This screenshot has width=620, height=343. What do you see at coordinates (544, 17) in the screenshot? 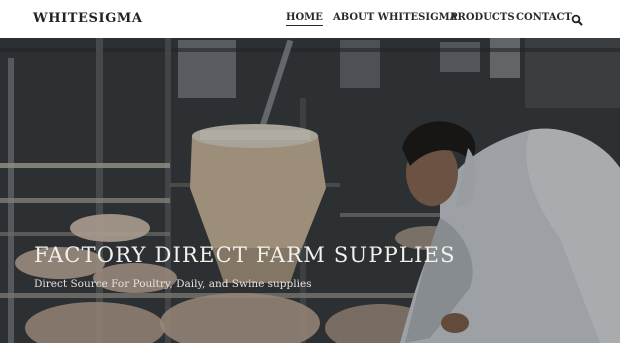
I see `nav-item-contact: CONTACT` at bounding box center [544, 17].